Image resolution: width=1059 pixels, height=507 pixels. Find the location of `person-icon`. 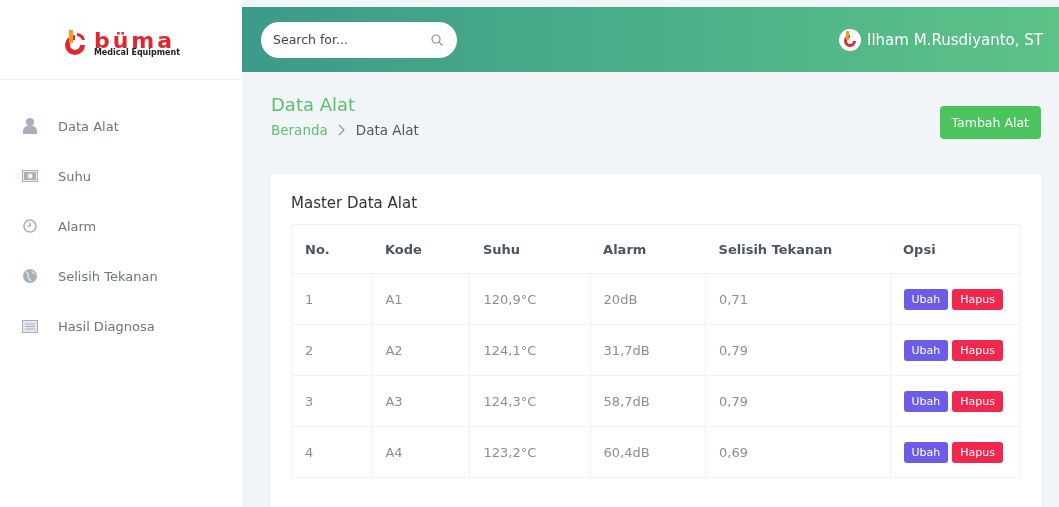

person-icon is located at coordinates (30, 126).